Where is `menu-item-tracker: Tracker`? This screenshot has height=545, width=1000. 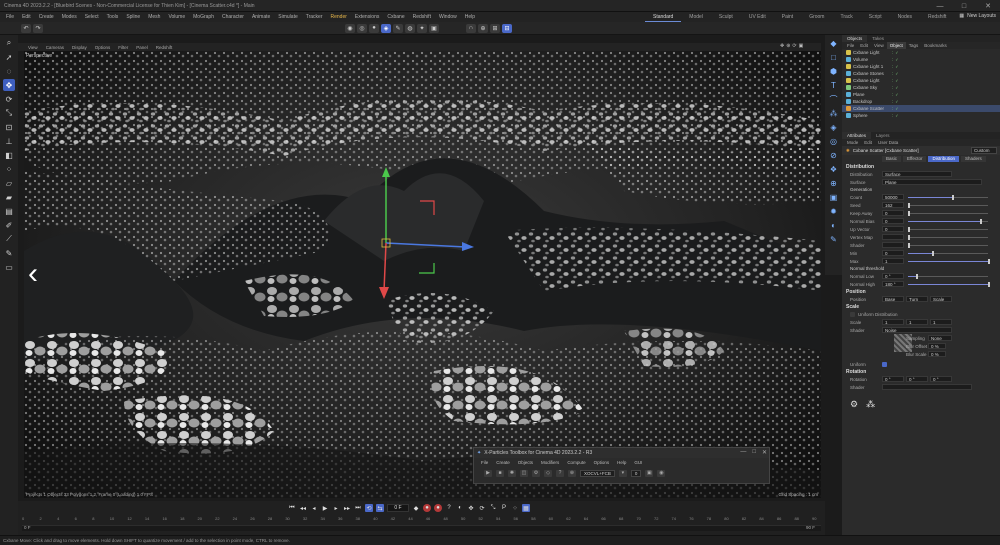
menu-item-tracker: Tracker is located at coordinates (314, 17).